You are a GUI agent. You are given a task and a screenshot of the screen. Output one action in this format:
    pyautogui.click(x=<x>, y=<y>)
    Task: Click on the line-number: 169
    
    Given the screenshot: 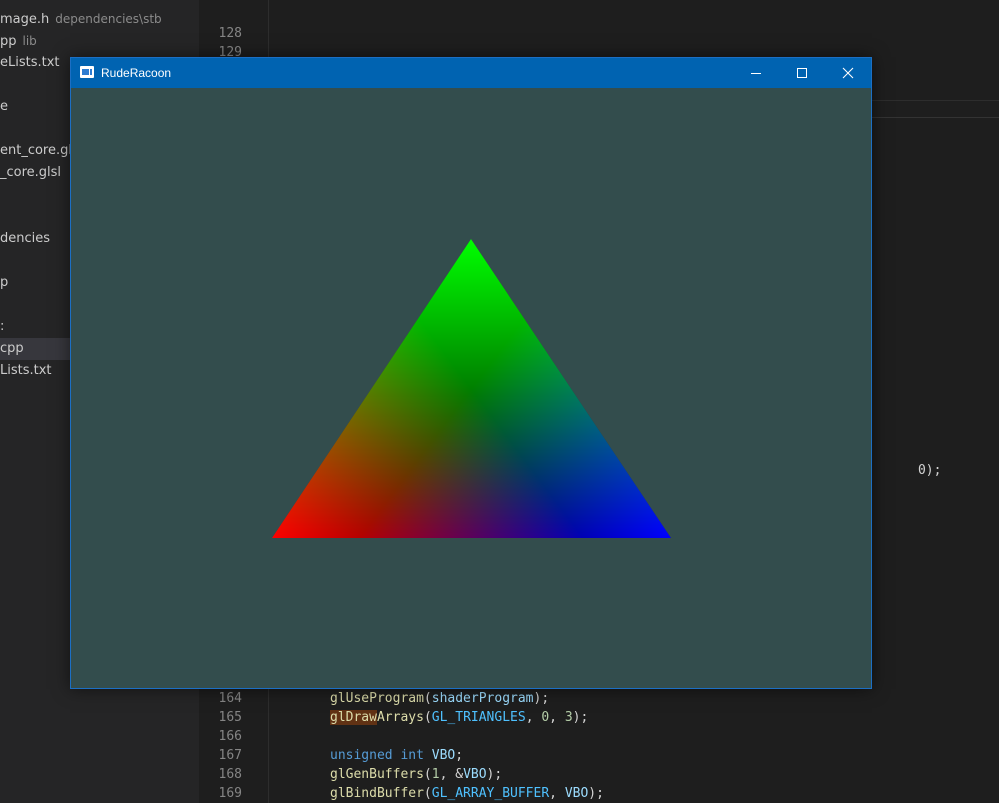 What is the action you would take?
    pyautogui.click(x=230, y=793)
    